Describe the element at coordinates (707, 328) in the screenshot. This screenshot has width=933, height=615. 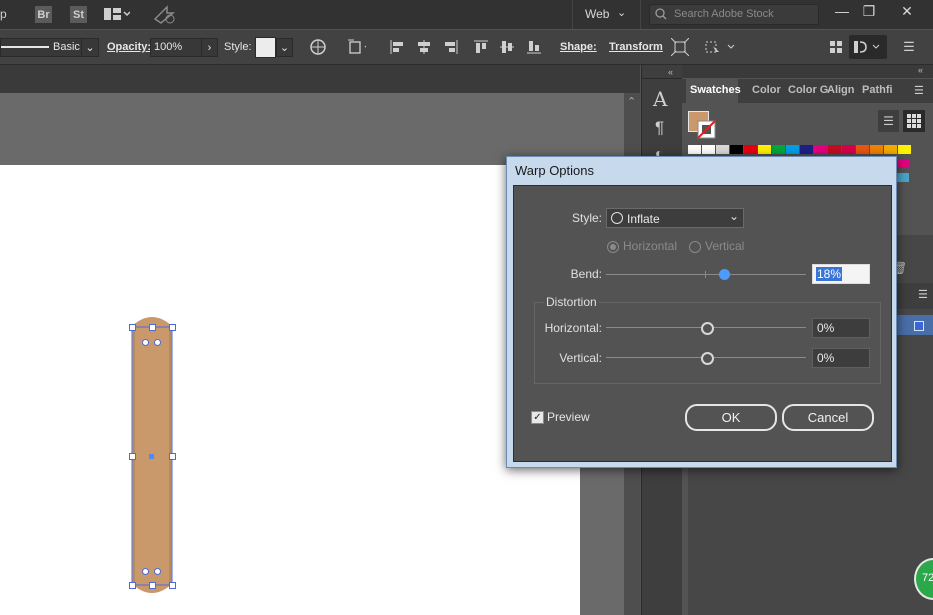
I see `horizontal-slider-knob` at that location.